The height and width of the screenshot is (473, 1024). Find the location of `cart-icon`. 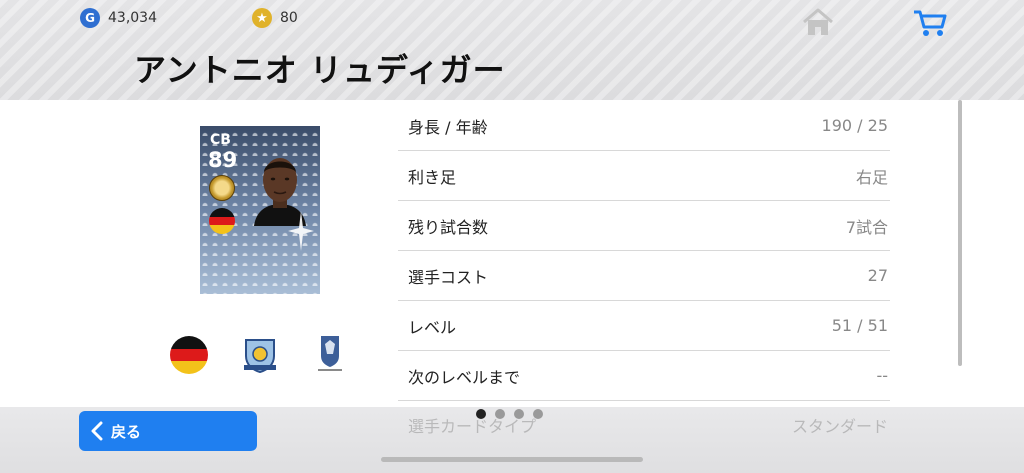

cart-icon is located at coordinates (930, 23).